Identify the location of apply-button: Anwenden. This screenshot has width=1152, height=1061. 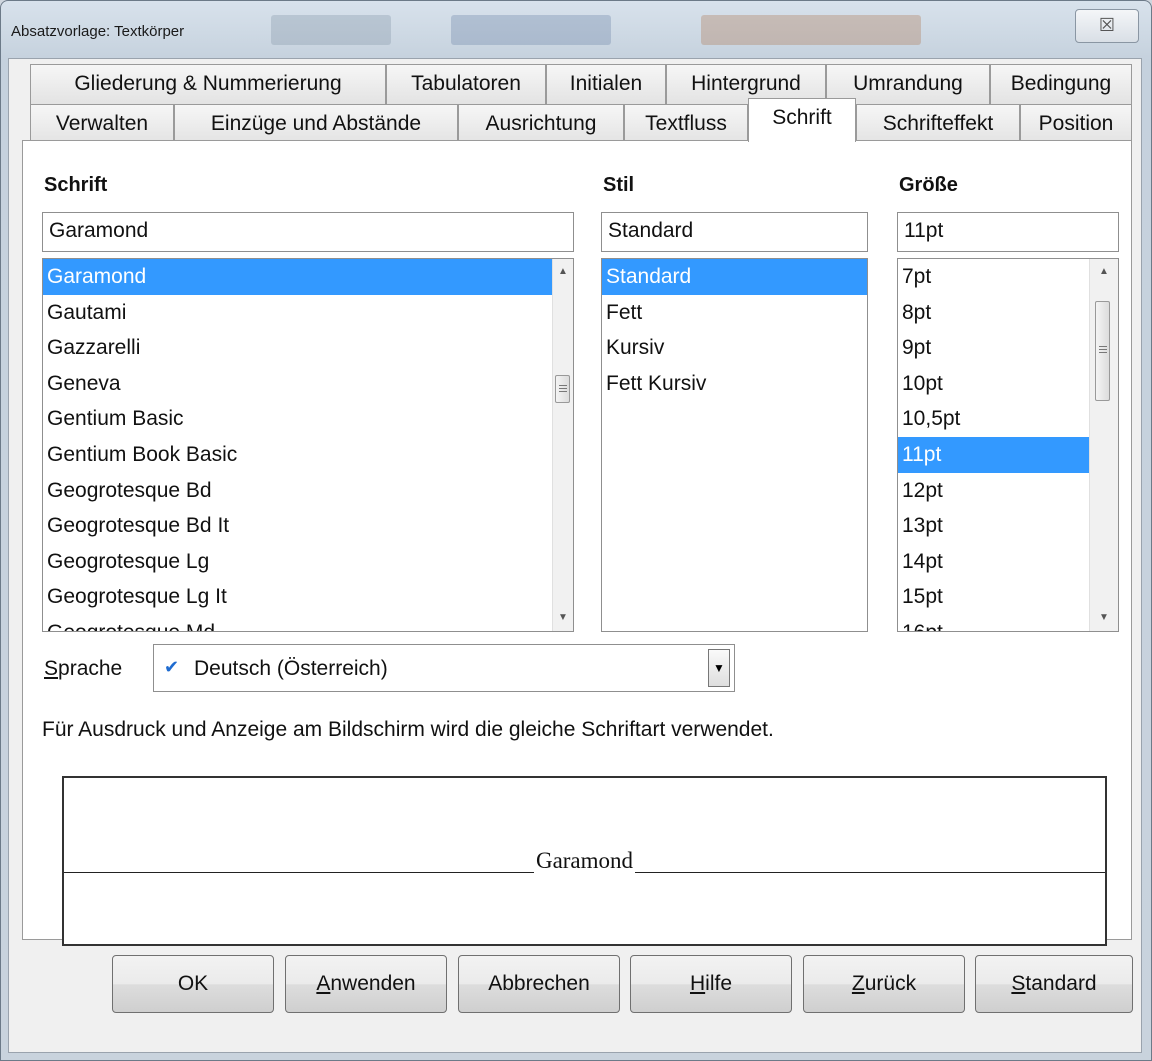
(366, 984).